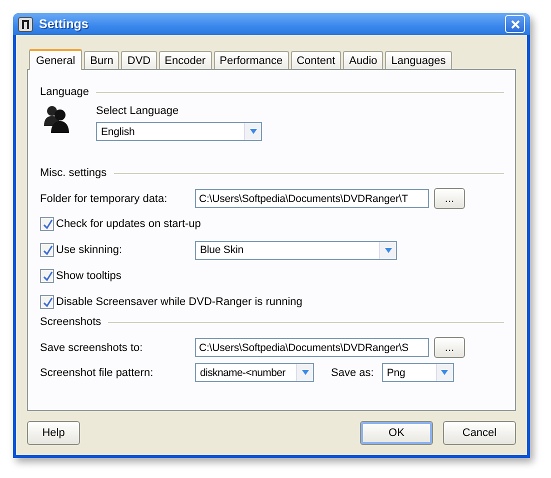 The height and width of the screenshot is (478, 551). I want to click on window-title: Settings, so click(64, 24).